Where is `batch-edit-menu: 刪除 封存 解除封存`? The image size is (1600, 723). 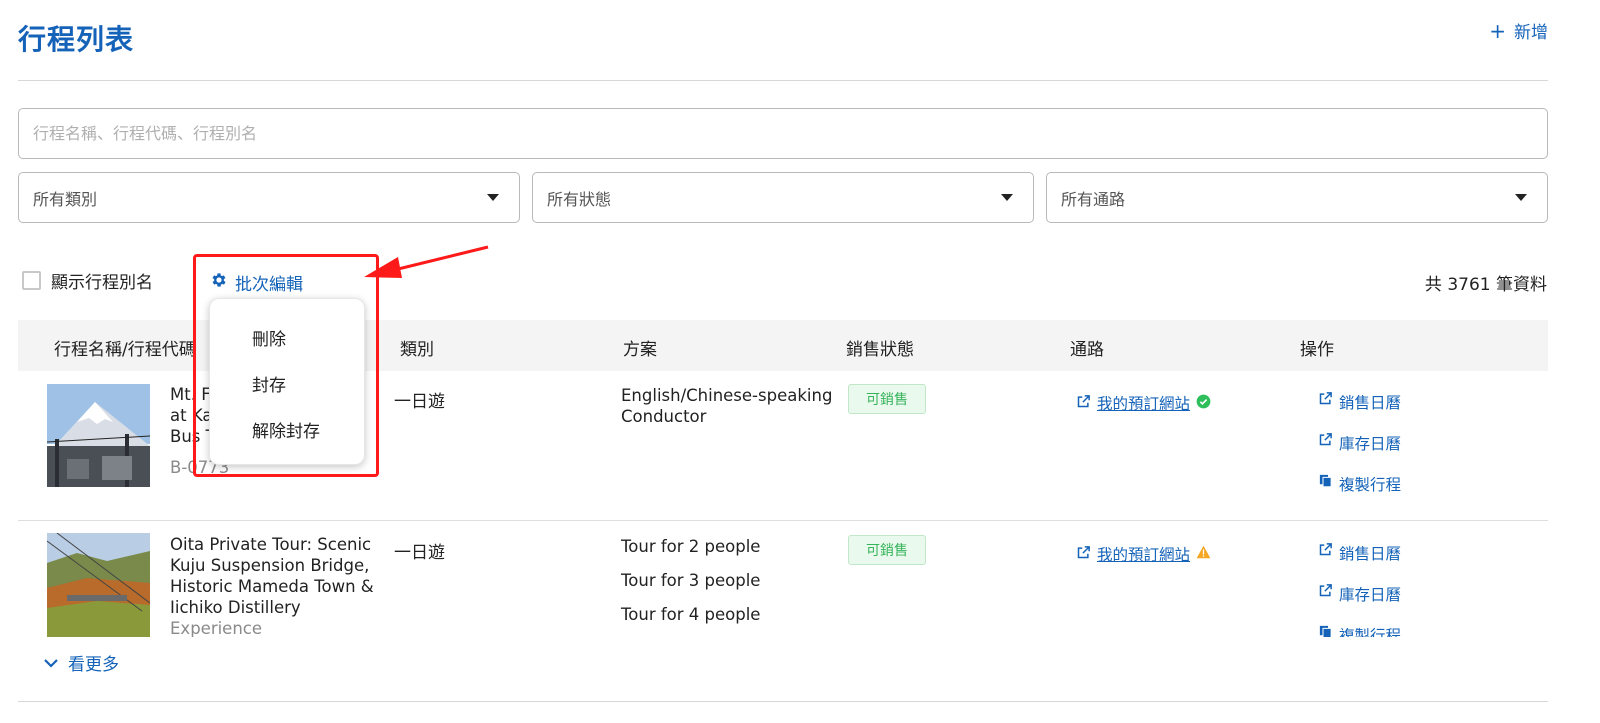
batch-edit-menu: 刪除 封存 解除封存 is located at coordinates (287, 381).